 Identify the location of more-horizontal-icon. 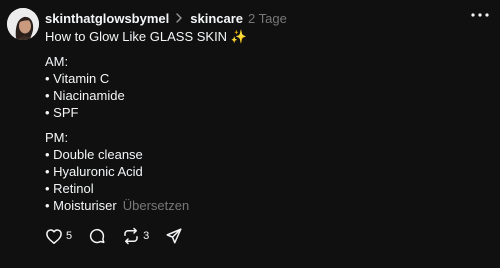
(480, 15).